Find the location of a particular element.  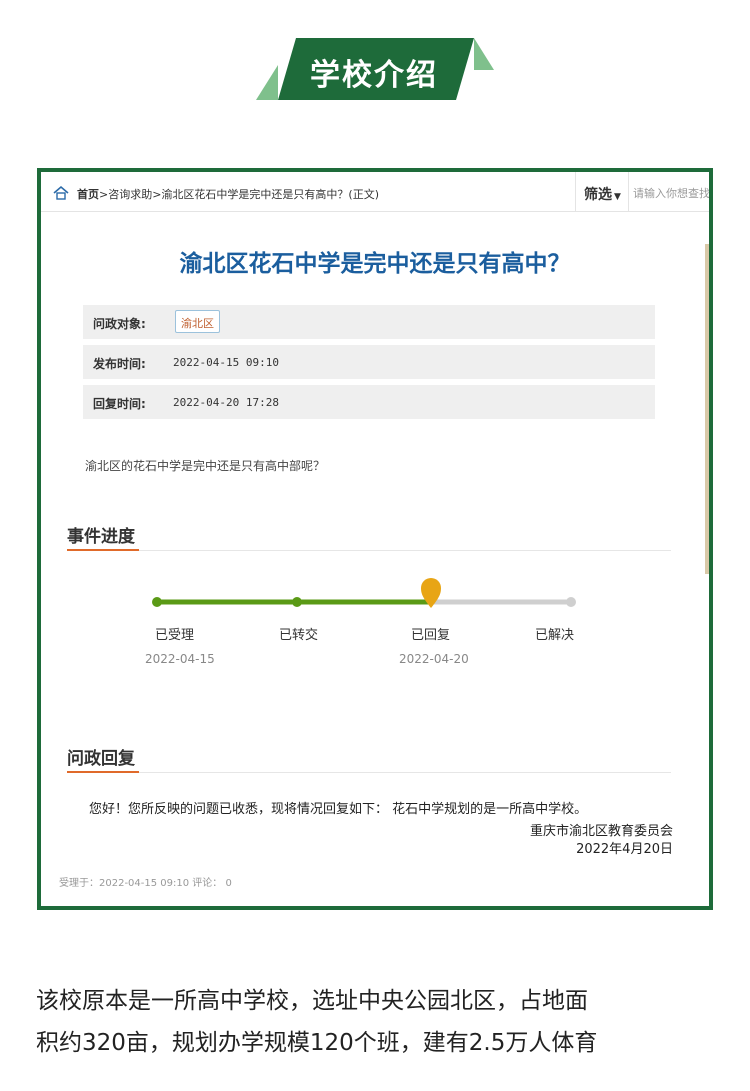

breadcrumb-home: 首页 is located at coordinates (88, 194).